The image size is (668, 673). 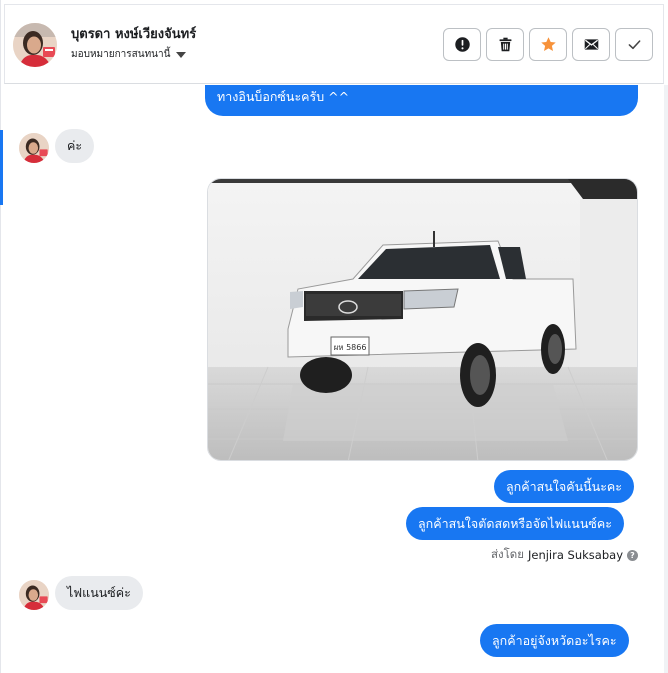 I want to click on message-outgoing: ลูกค้าอยู่จังหวัดอะไรคะ, so click(x=554, y=640).